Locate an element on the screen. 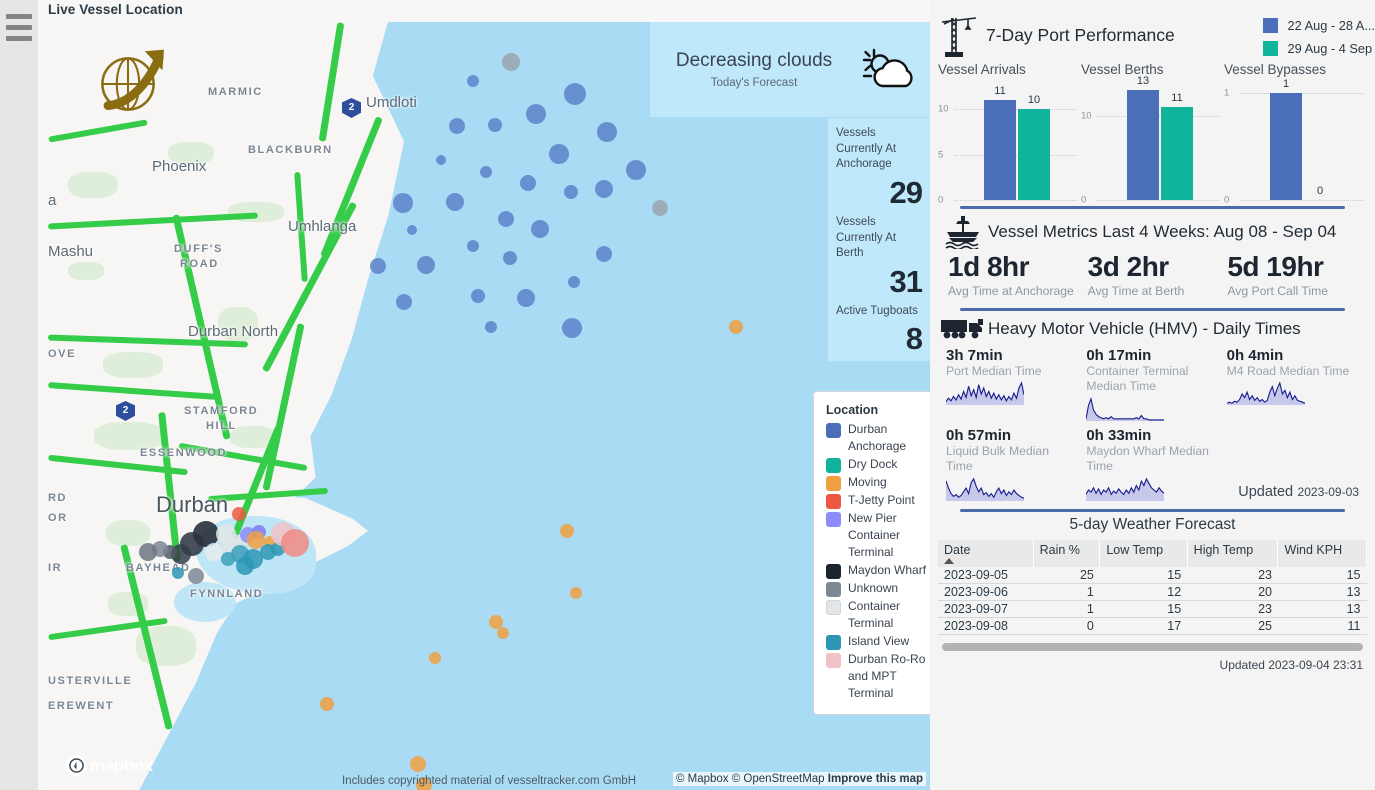 The height and width of the screenshot is (790, 1375). table-cell: 2023-09-05 is located at coordinates (986, 575).